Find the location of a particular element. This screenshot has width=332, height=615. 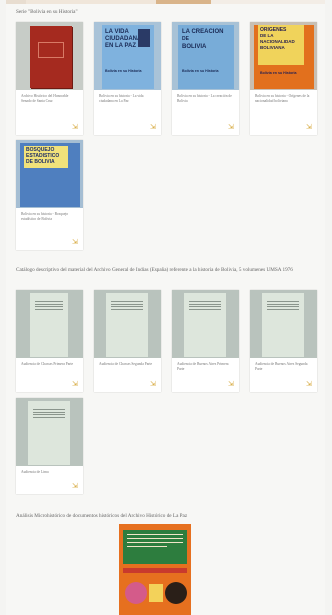

cover-title-line: LA VIDA is located at coordinates (117, 32).